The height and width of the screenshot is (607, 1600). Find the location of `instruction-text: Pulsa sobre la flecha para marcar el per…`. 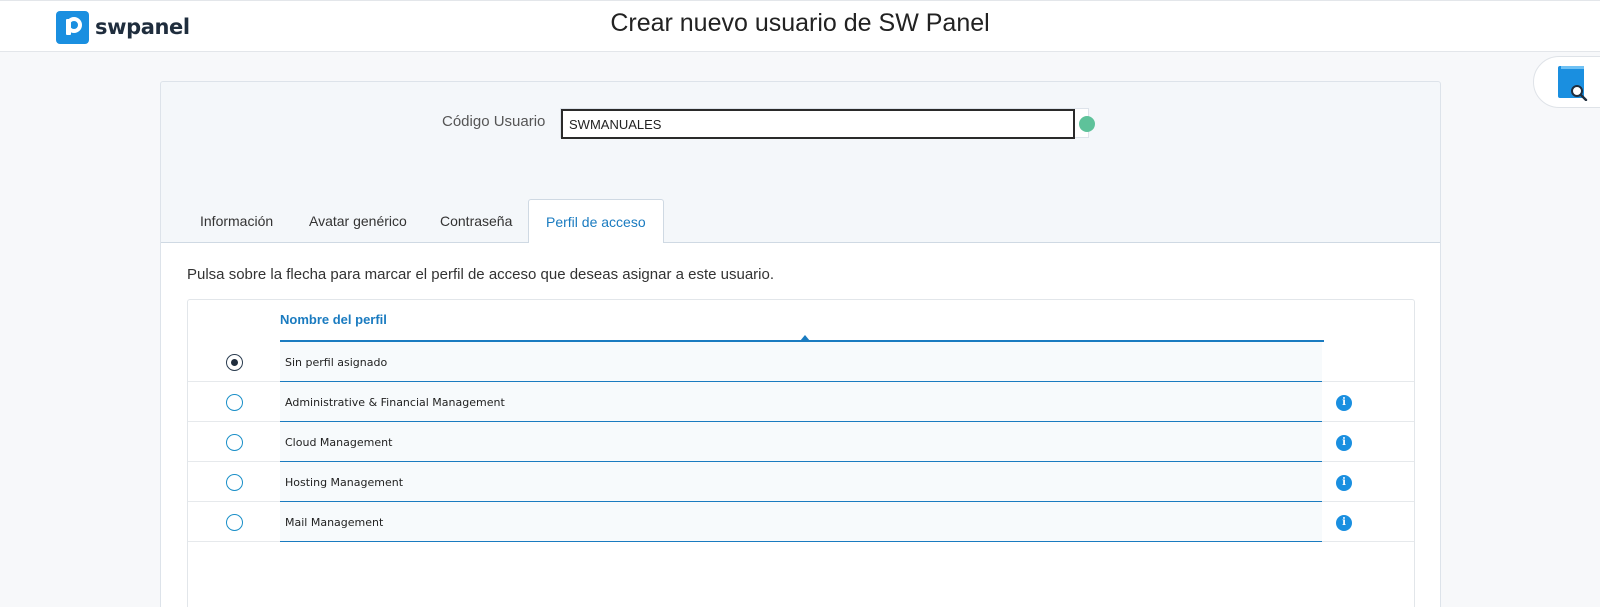

instruction-text: Pulsa sobre la flecha para marcar el per… is located at coordinates (480, 274).